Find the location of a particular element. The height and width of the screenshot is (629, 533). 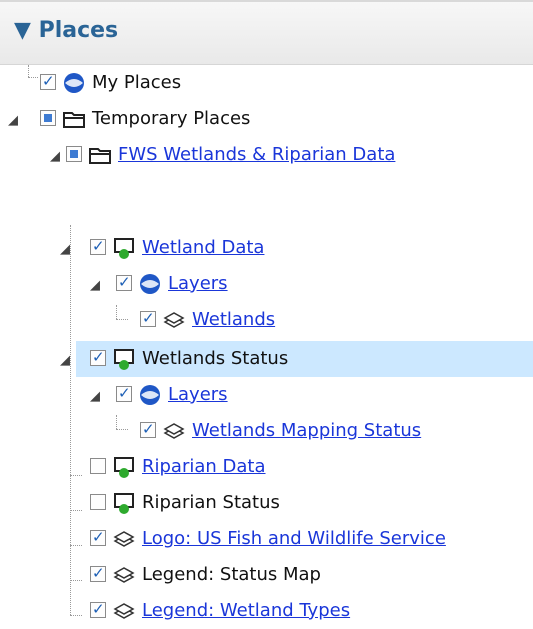

checkbox-wetlands-mapping-status is located at coordinates (148, 429).